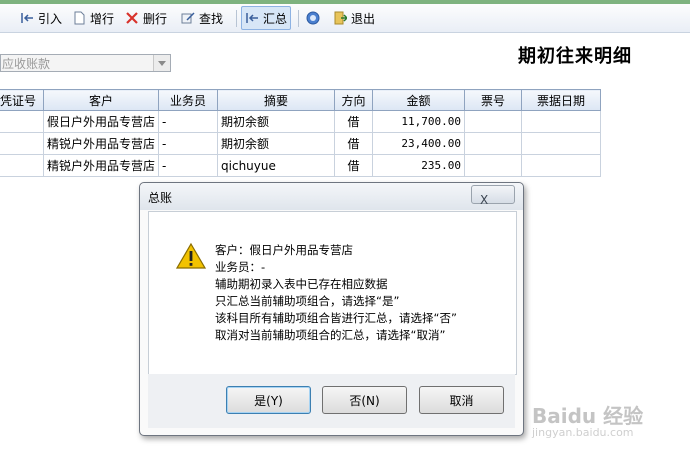 This screenshot has height=463, width=690. What do you see at coordinates (364, 400) in the screenshot?
I see `no-button: 否(N)` at bounding box center [364, 400].